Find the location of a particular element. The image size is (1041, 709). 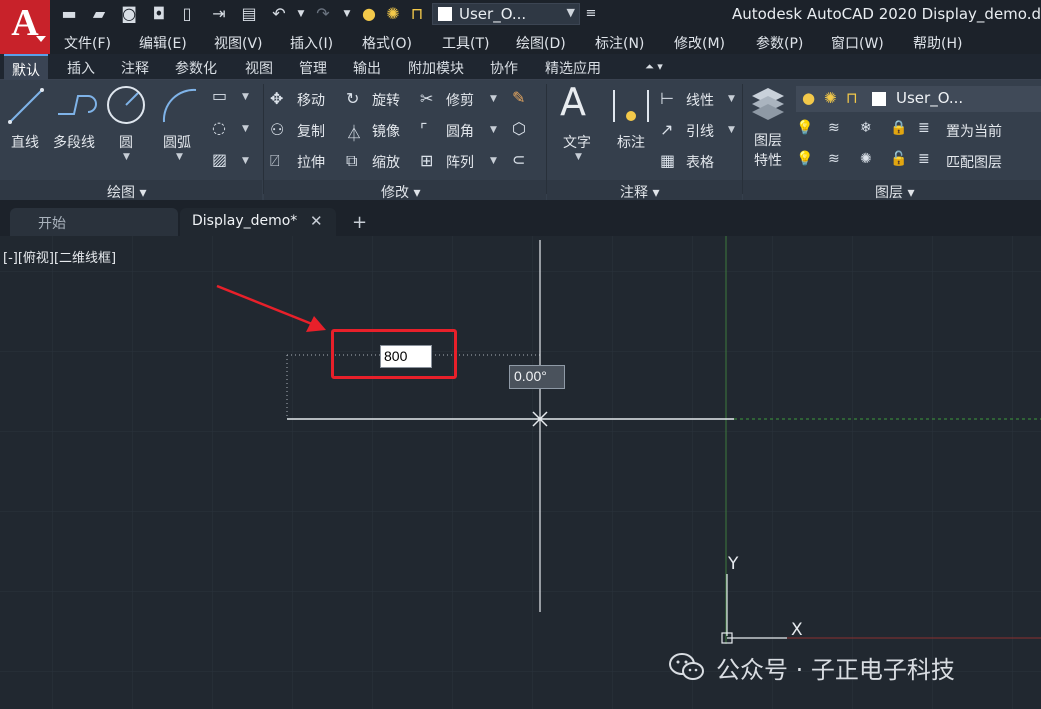

tab-featured-apps: 精选应用 is located at coordinates (573, 68).